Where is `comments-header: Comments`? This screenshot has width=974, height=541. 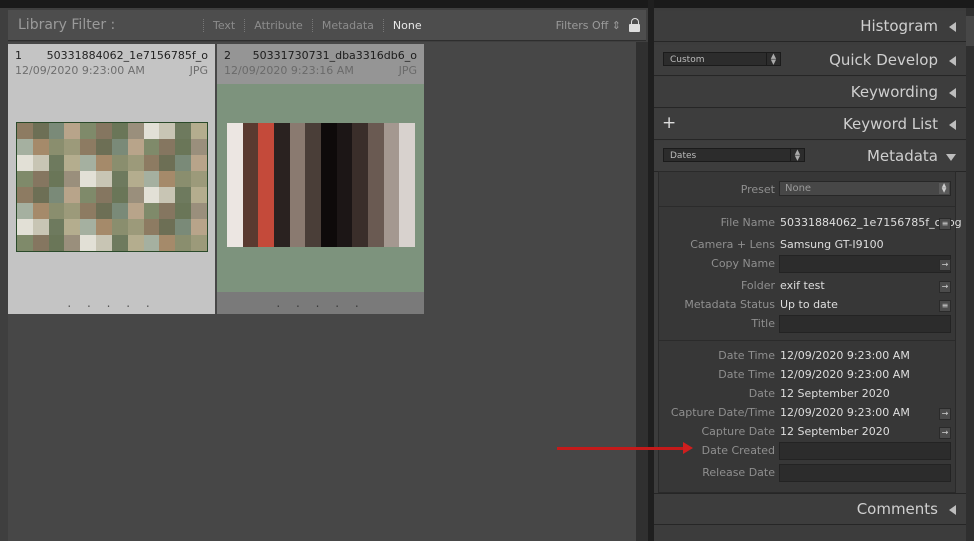 comments-header: Comments is located at coordinates (810, 509).